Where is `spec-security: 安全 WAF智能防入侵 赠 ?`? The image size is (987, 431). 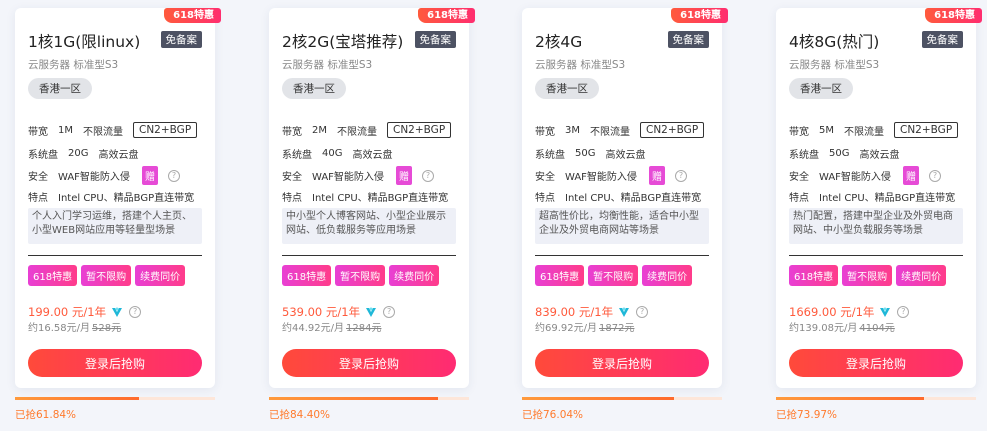 spec-security: 安全 WAF智能防入侵 赠 ? is located at coordinates (865, 175).